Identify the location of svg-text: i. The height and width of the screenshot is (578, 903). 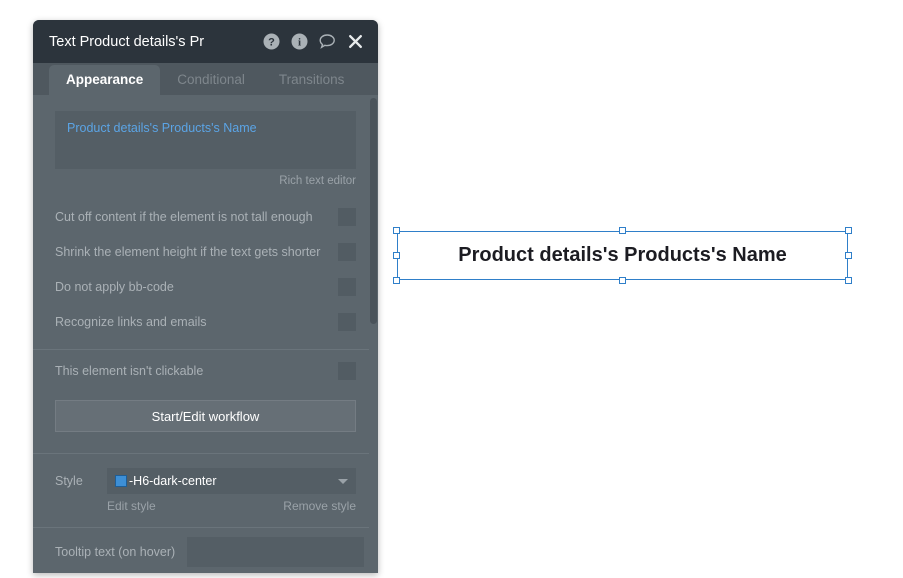
(299, 42).